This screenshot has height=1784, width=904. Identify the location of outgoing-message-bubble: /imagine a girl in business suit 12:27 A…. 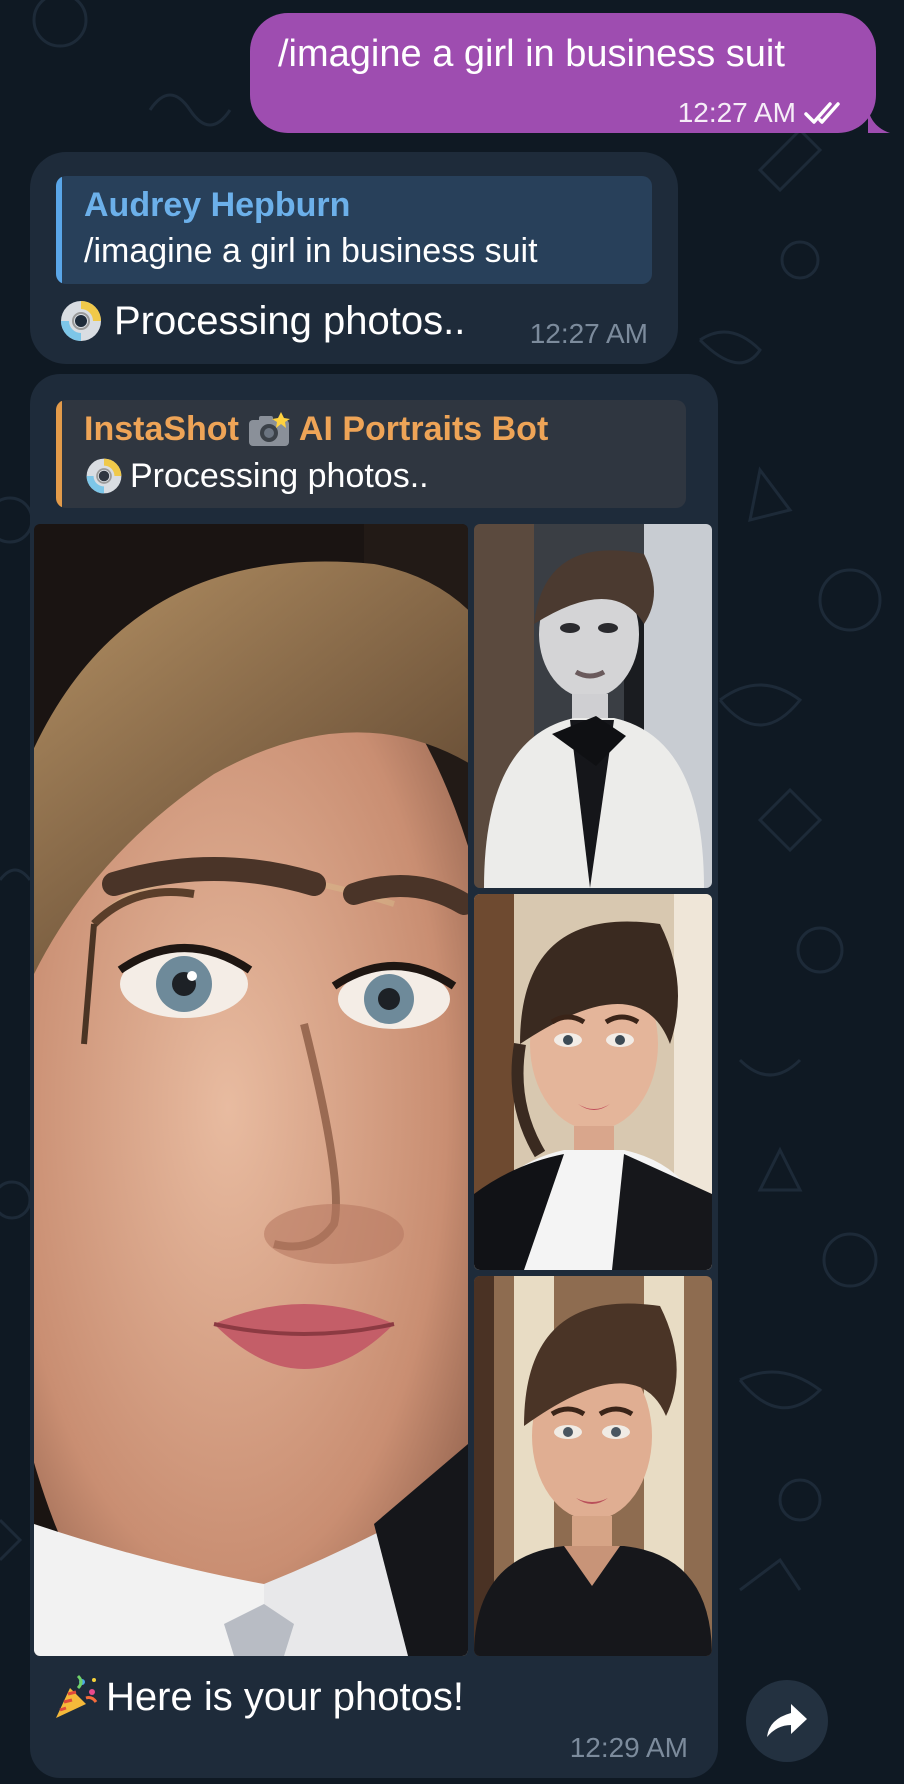
(570, 73).